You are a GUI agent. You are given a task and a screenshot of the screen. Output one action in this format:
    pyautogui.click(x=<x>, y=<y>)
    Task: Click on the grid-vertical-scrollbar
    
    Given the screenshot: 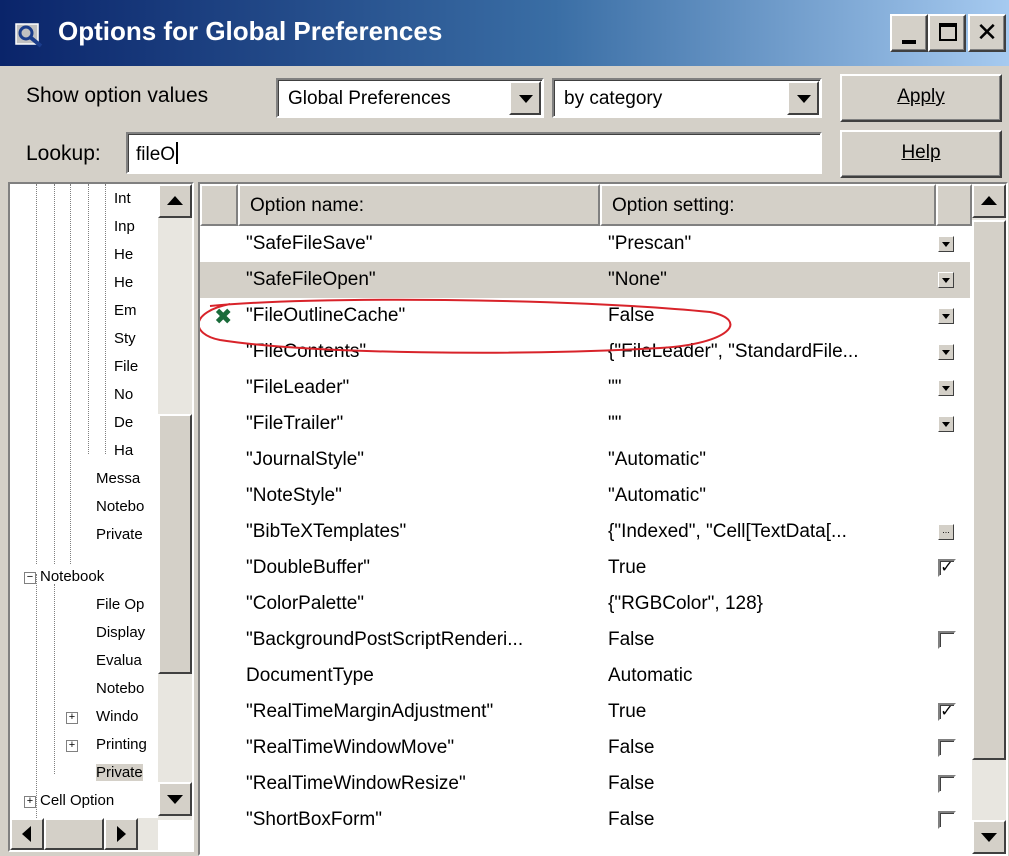 What is the action you would take?
    pyautogui.click(x=989, y=519)
    